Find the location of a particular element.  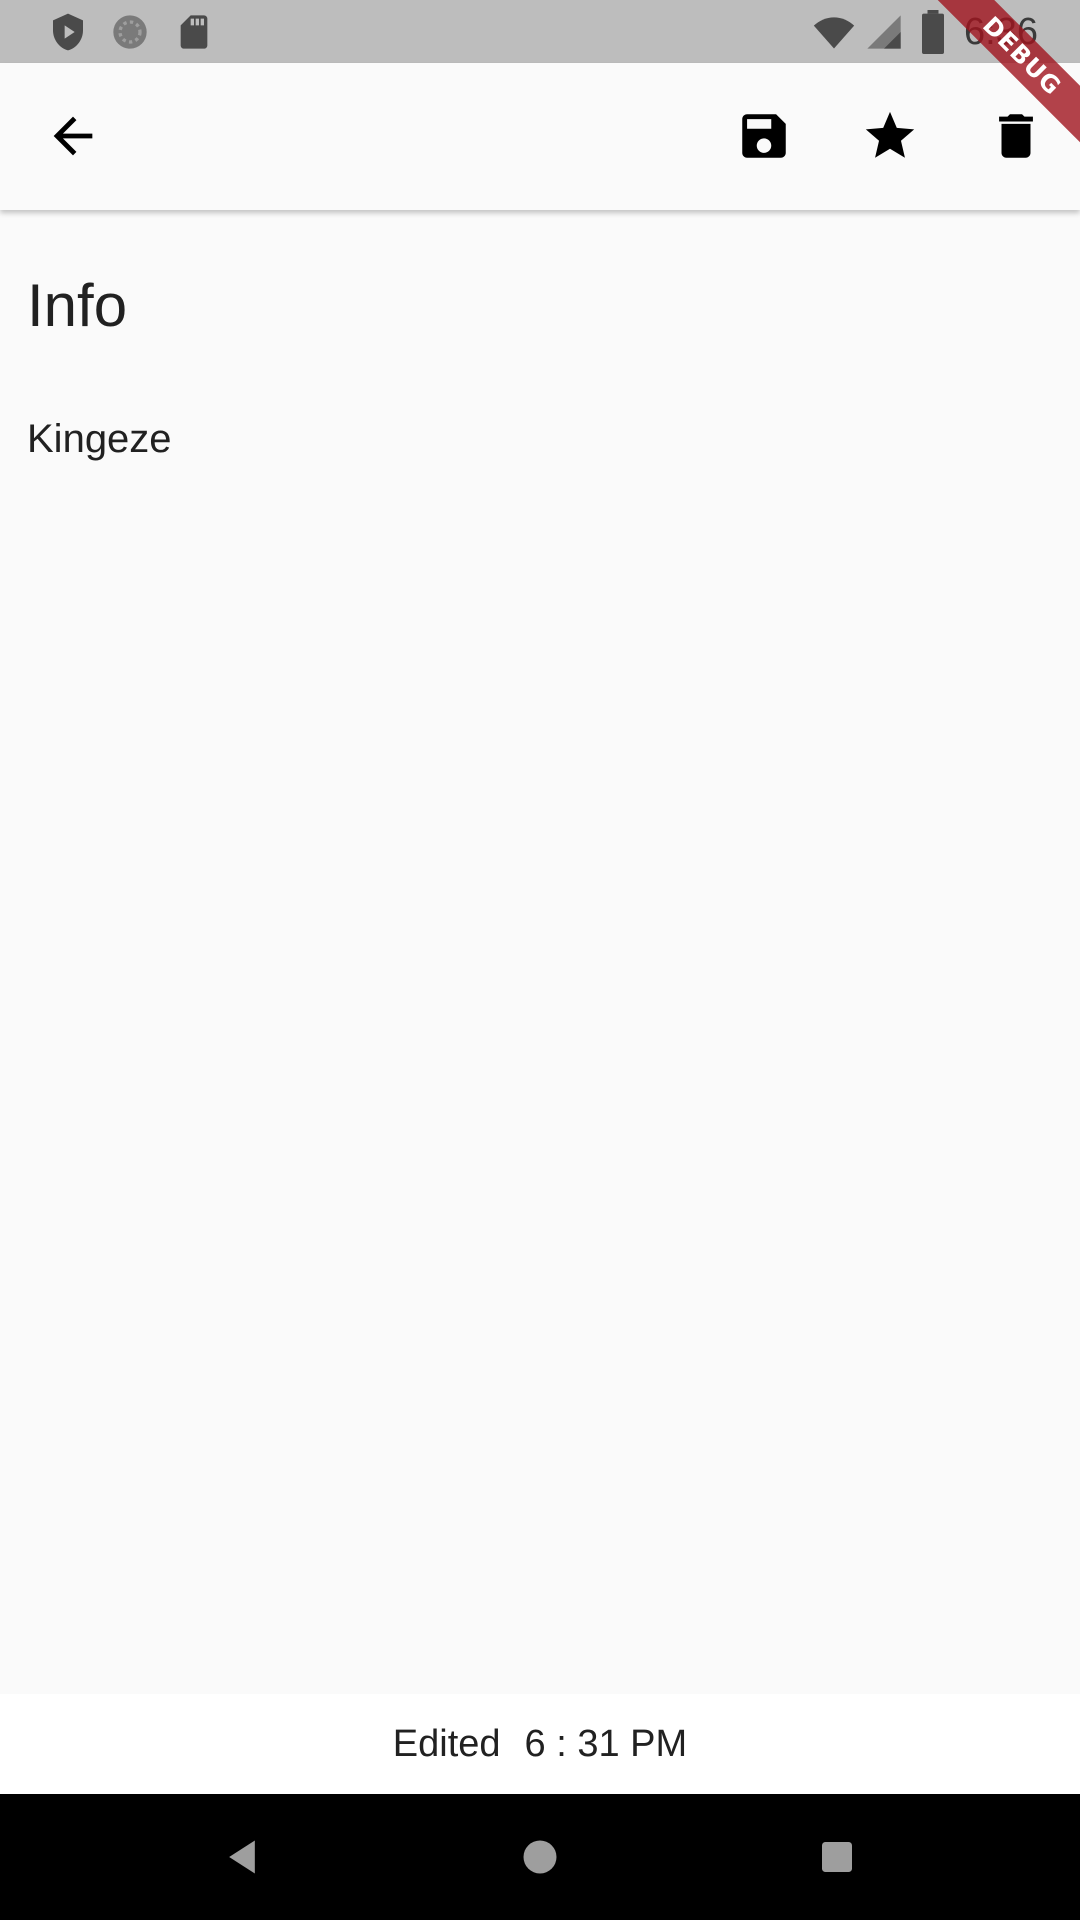

nav-home-button is located at coordinates (540, 1857).